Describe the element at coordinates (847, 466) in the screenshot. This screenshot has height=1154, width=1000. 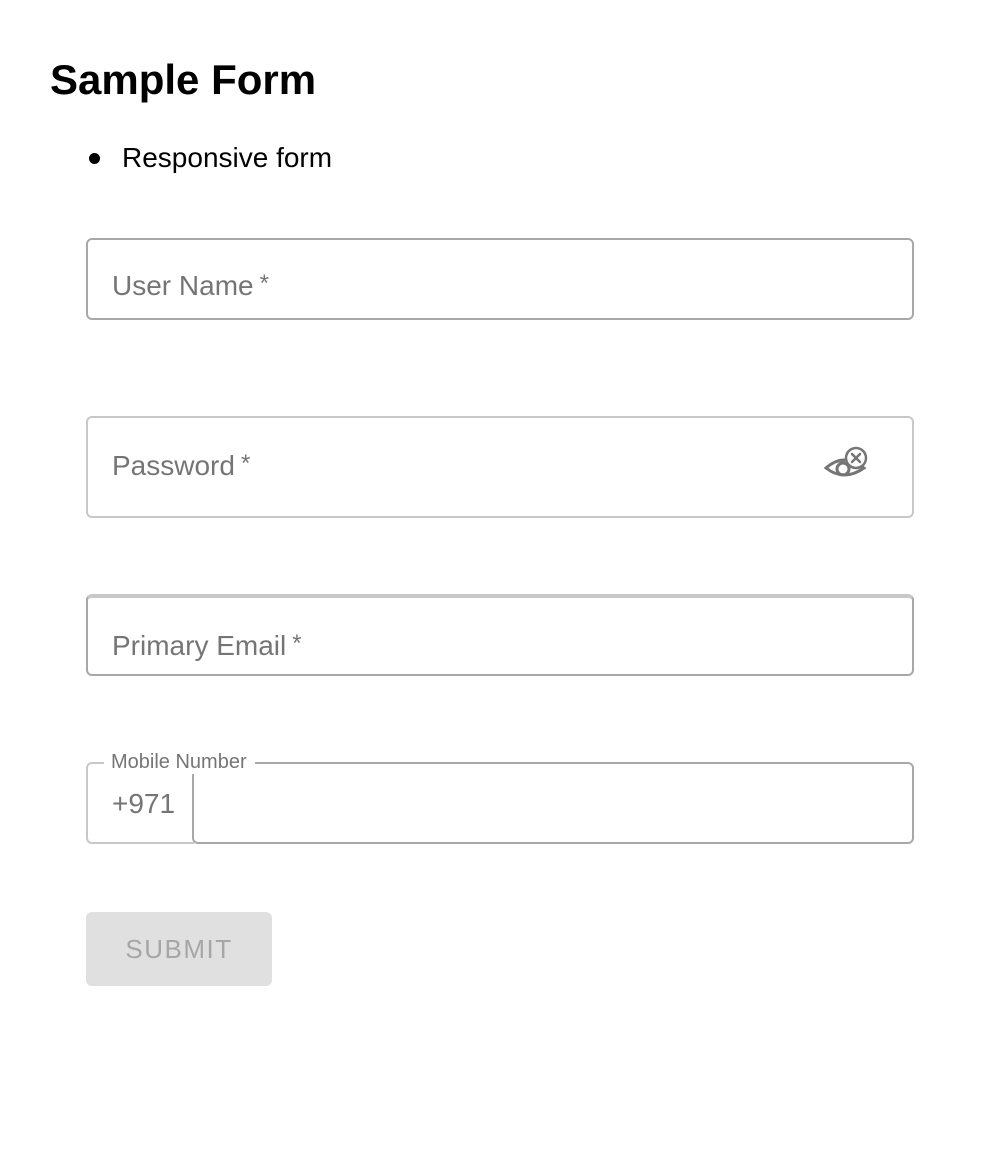
I see `eye-off-icon` at that location.